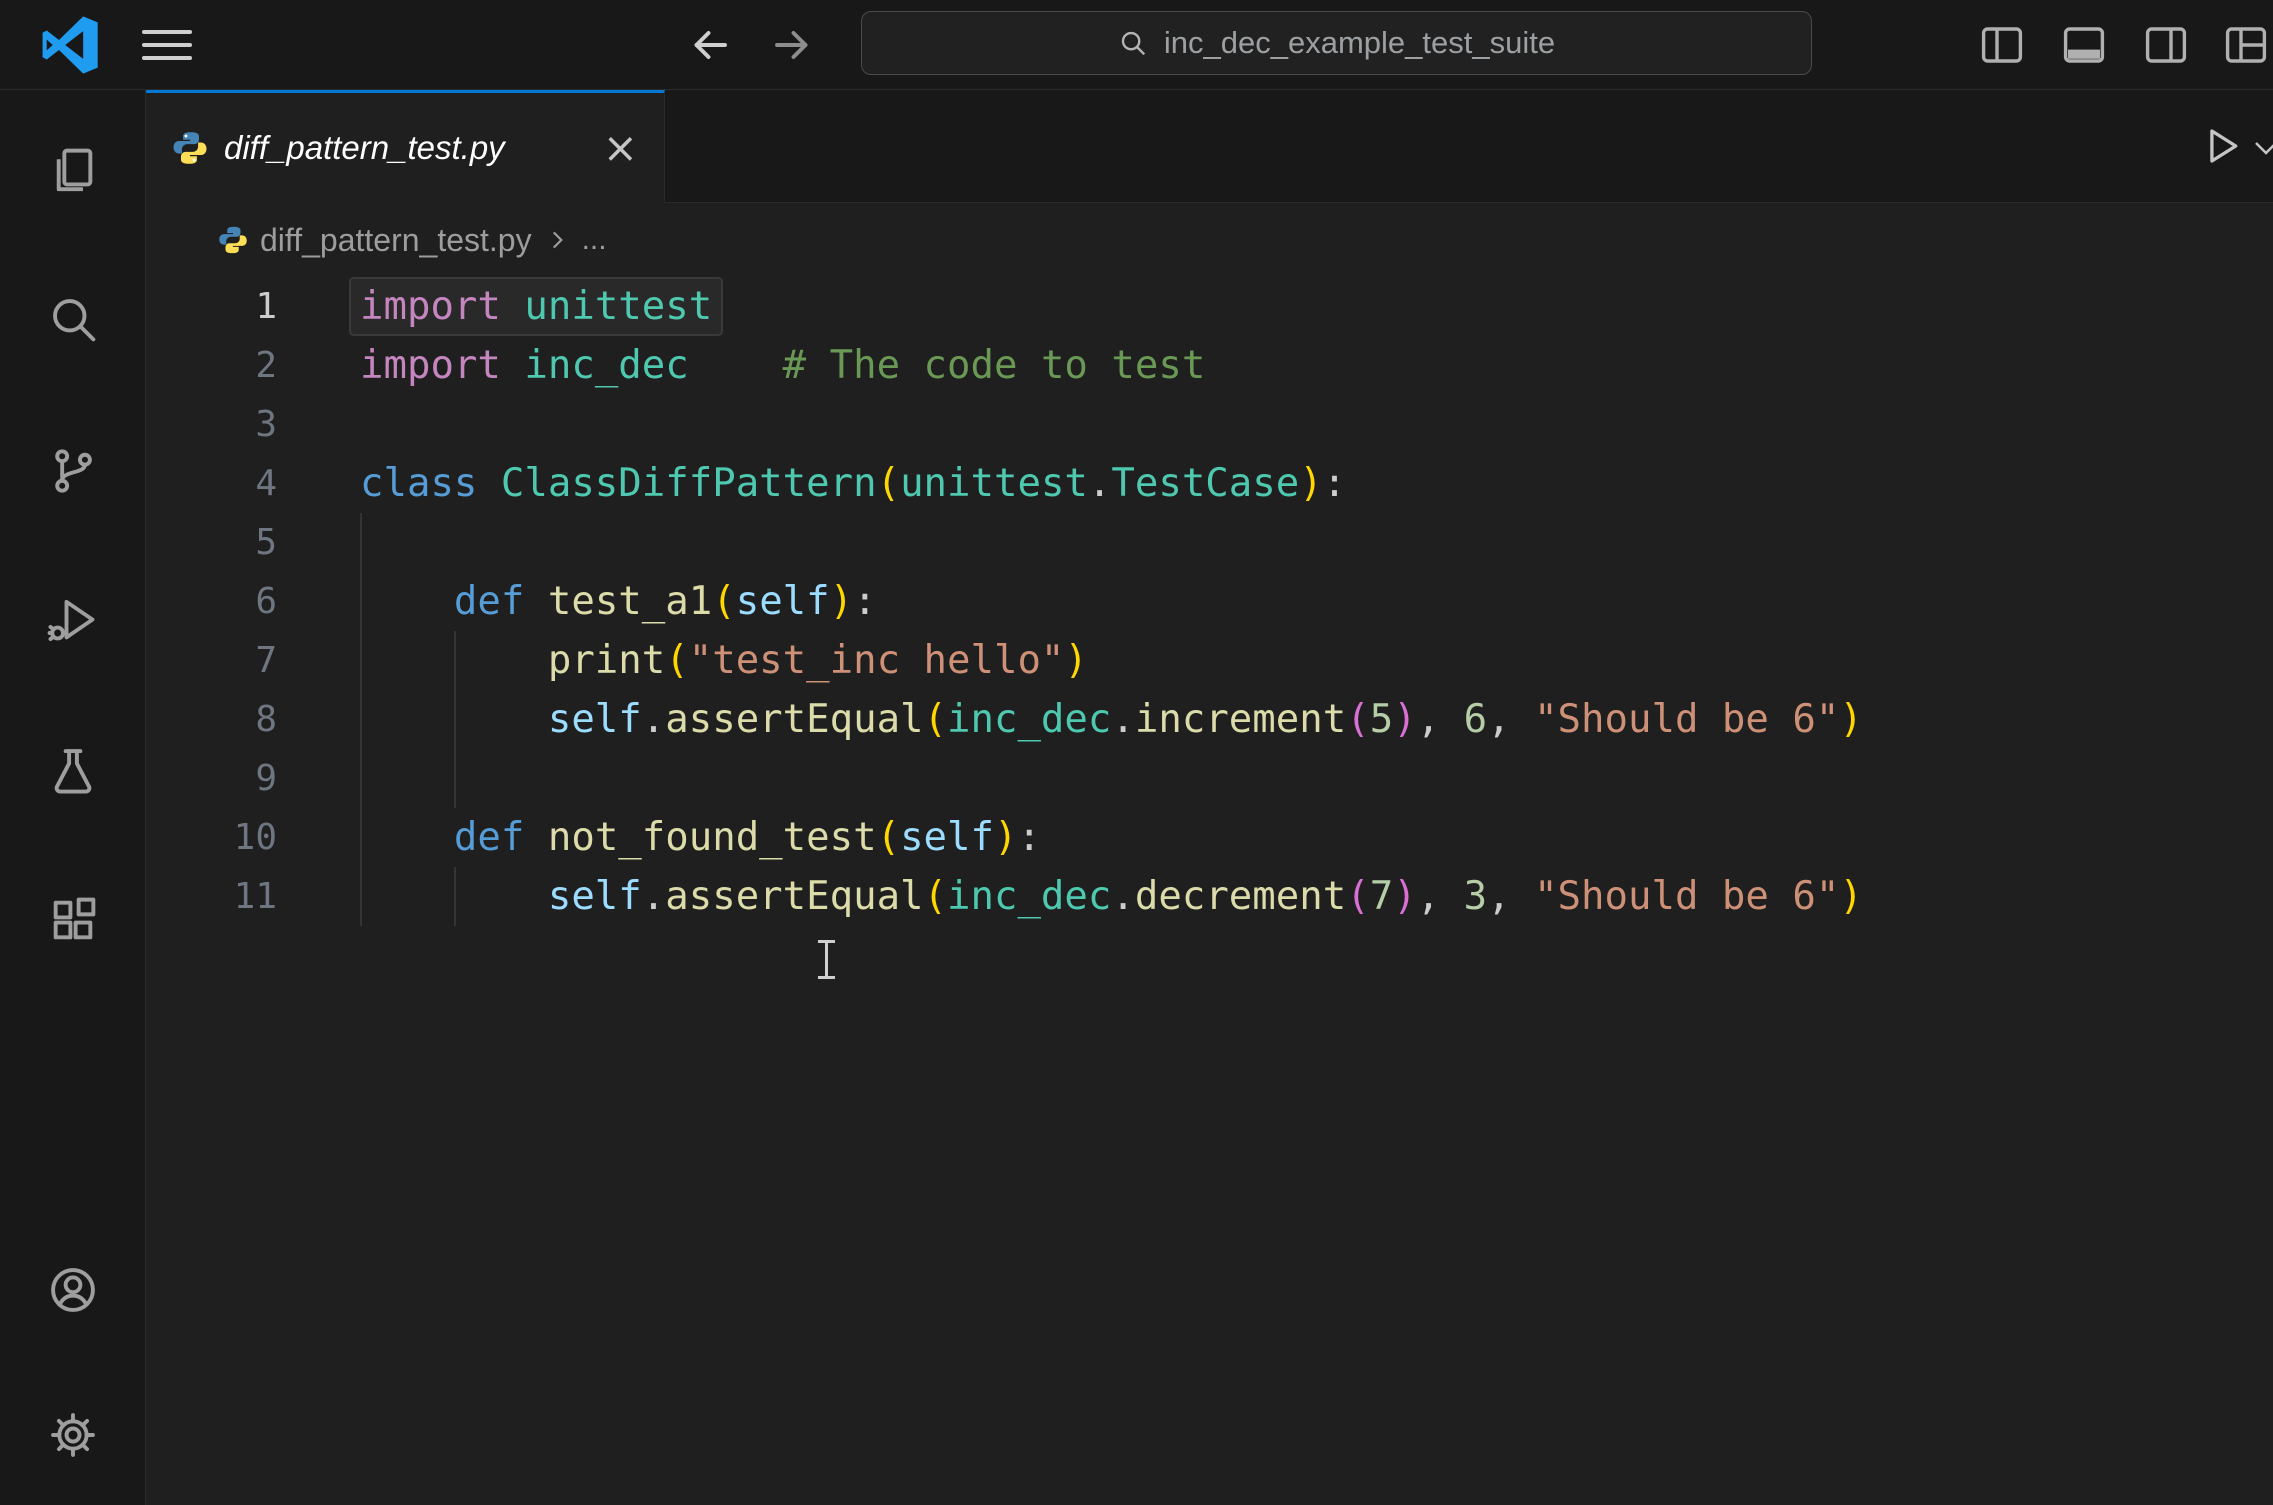  Describe the element at coordinates (2222, 146) in the screenshot. I see `run-button-icon` at that location.